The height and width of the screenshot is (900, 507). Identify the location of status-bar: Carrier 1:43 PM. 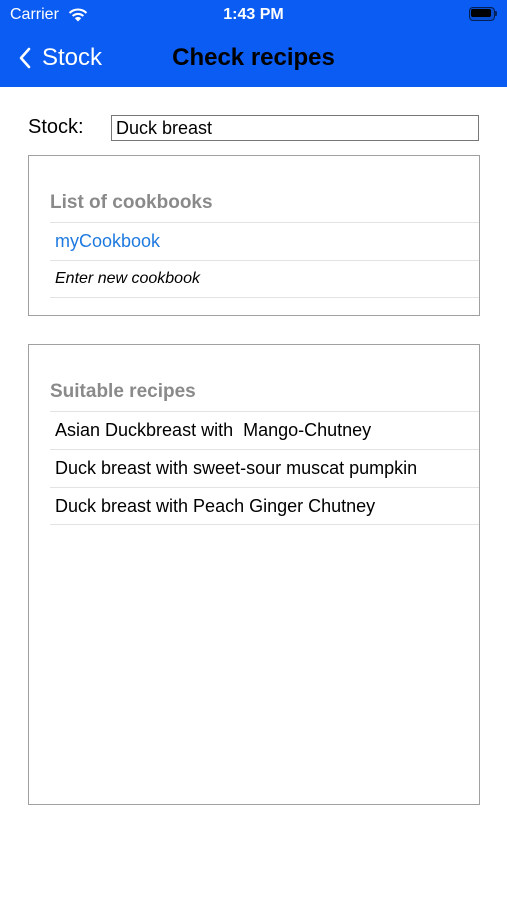
(253, 15).